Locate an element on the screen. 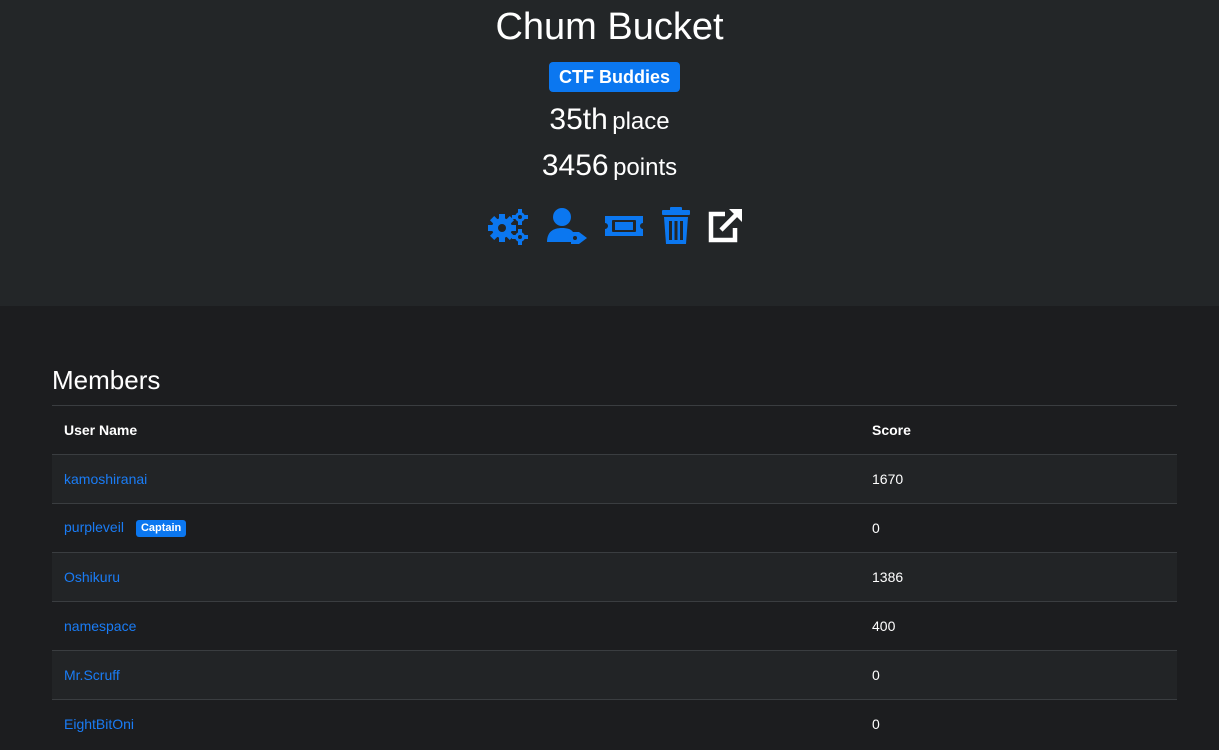 The image size is (1219, 750). captain-badge: Captain is located at coordinates (161, 528).